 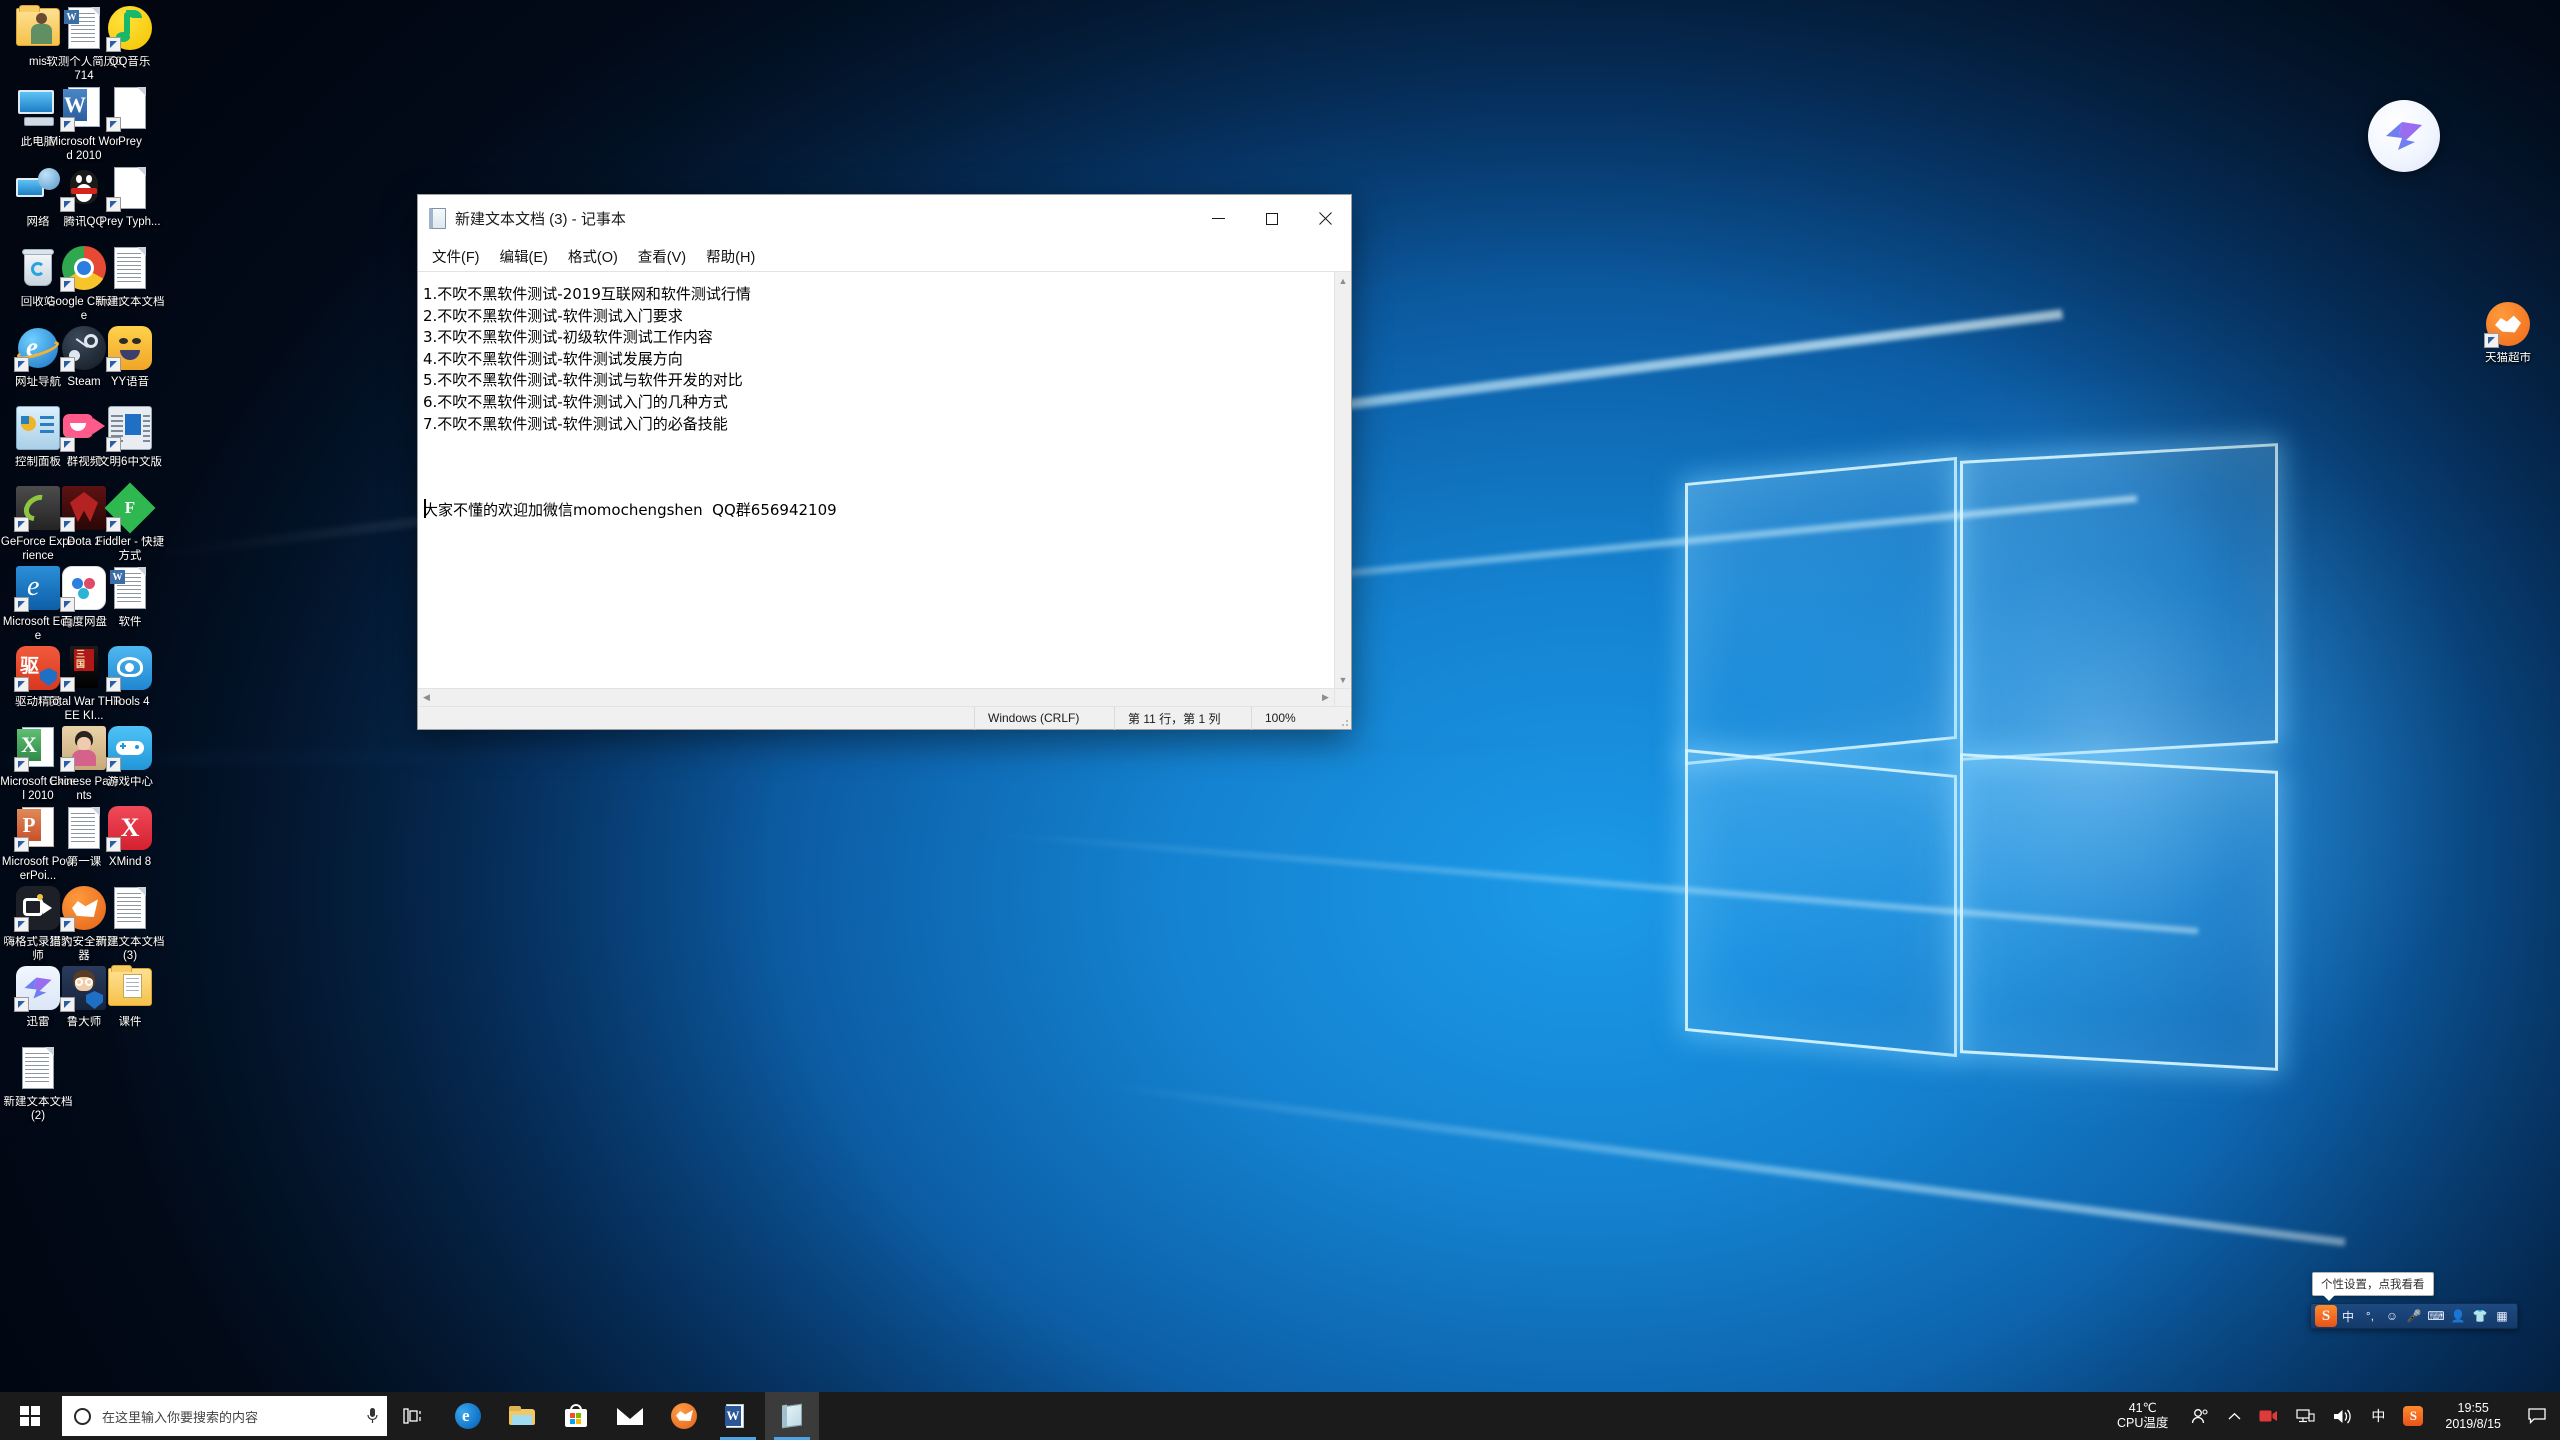 I want to click on civ6-icon, so click(x=130, y=428).